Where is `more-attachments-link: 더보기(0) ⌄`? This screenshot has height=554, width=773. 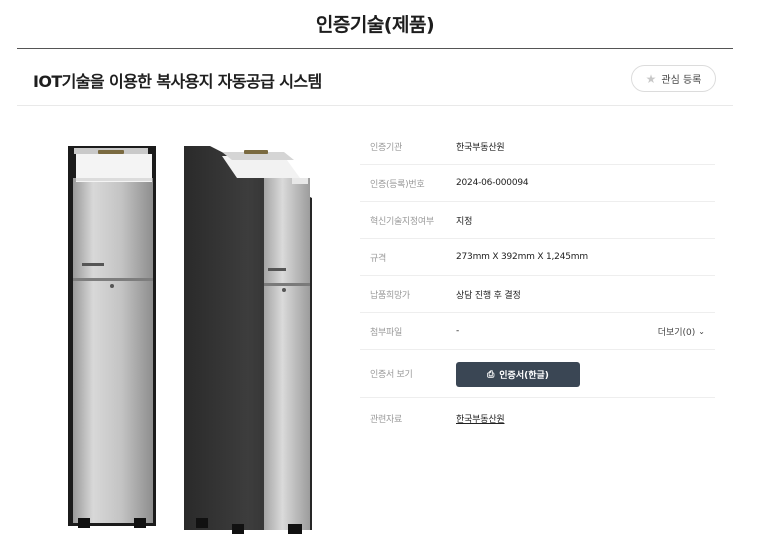
more-attachments-link: 더보기(0) ⌄ is located at coordinates (681, 331).